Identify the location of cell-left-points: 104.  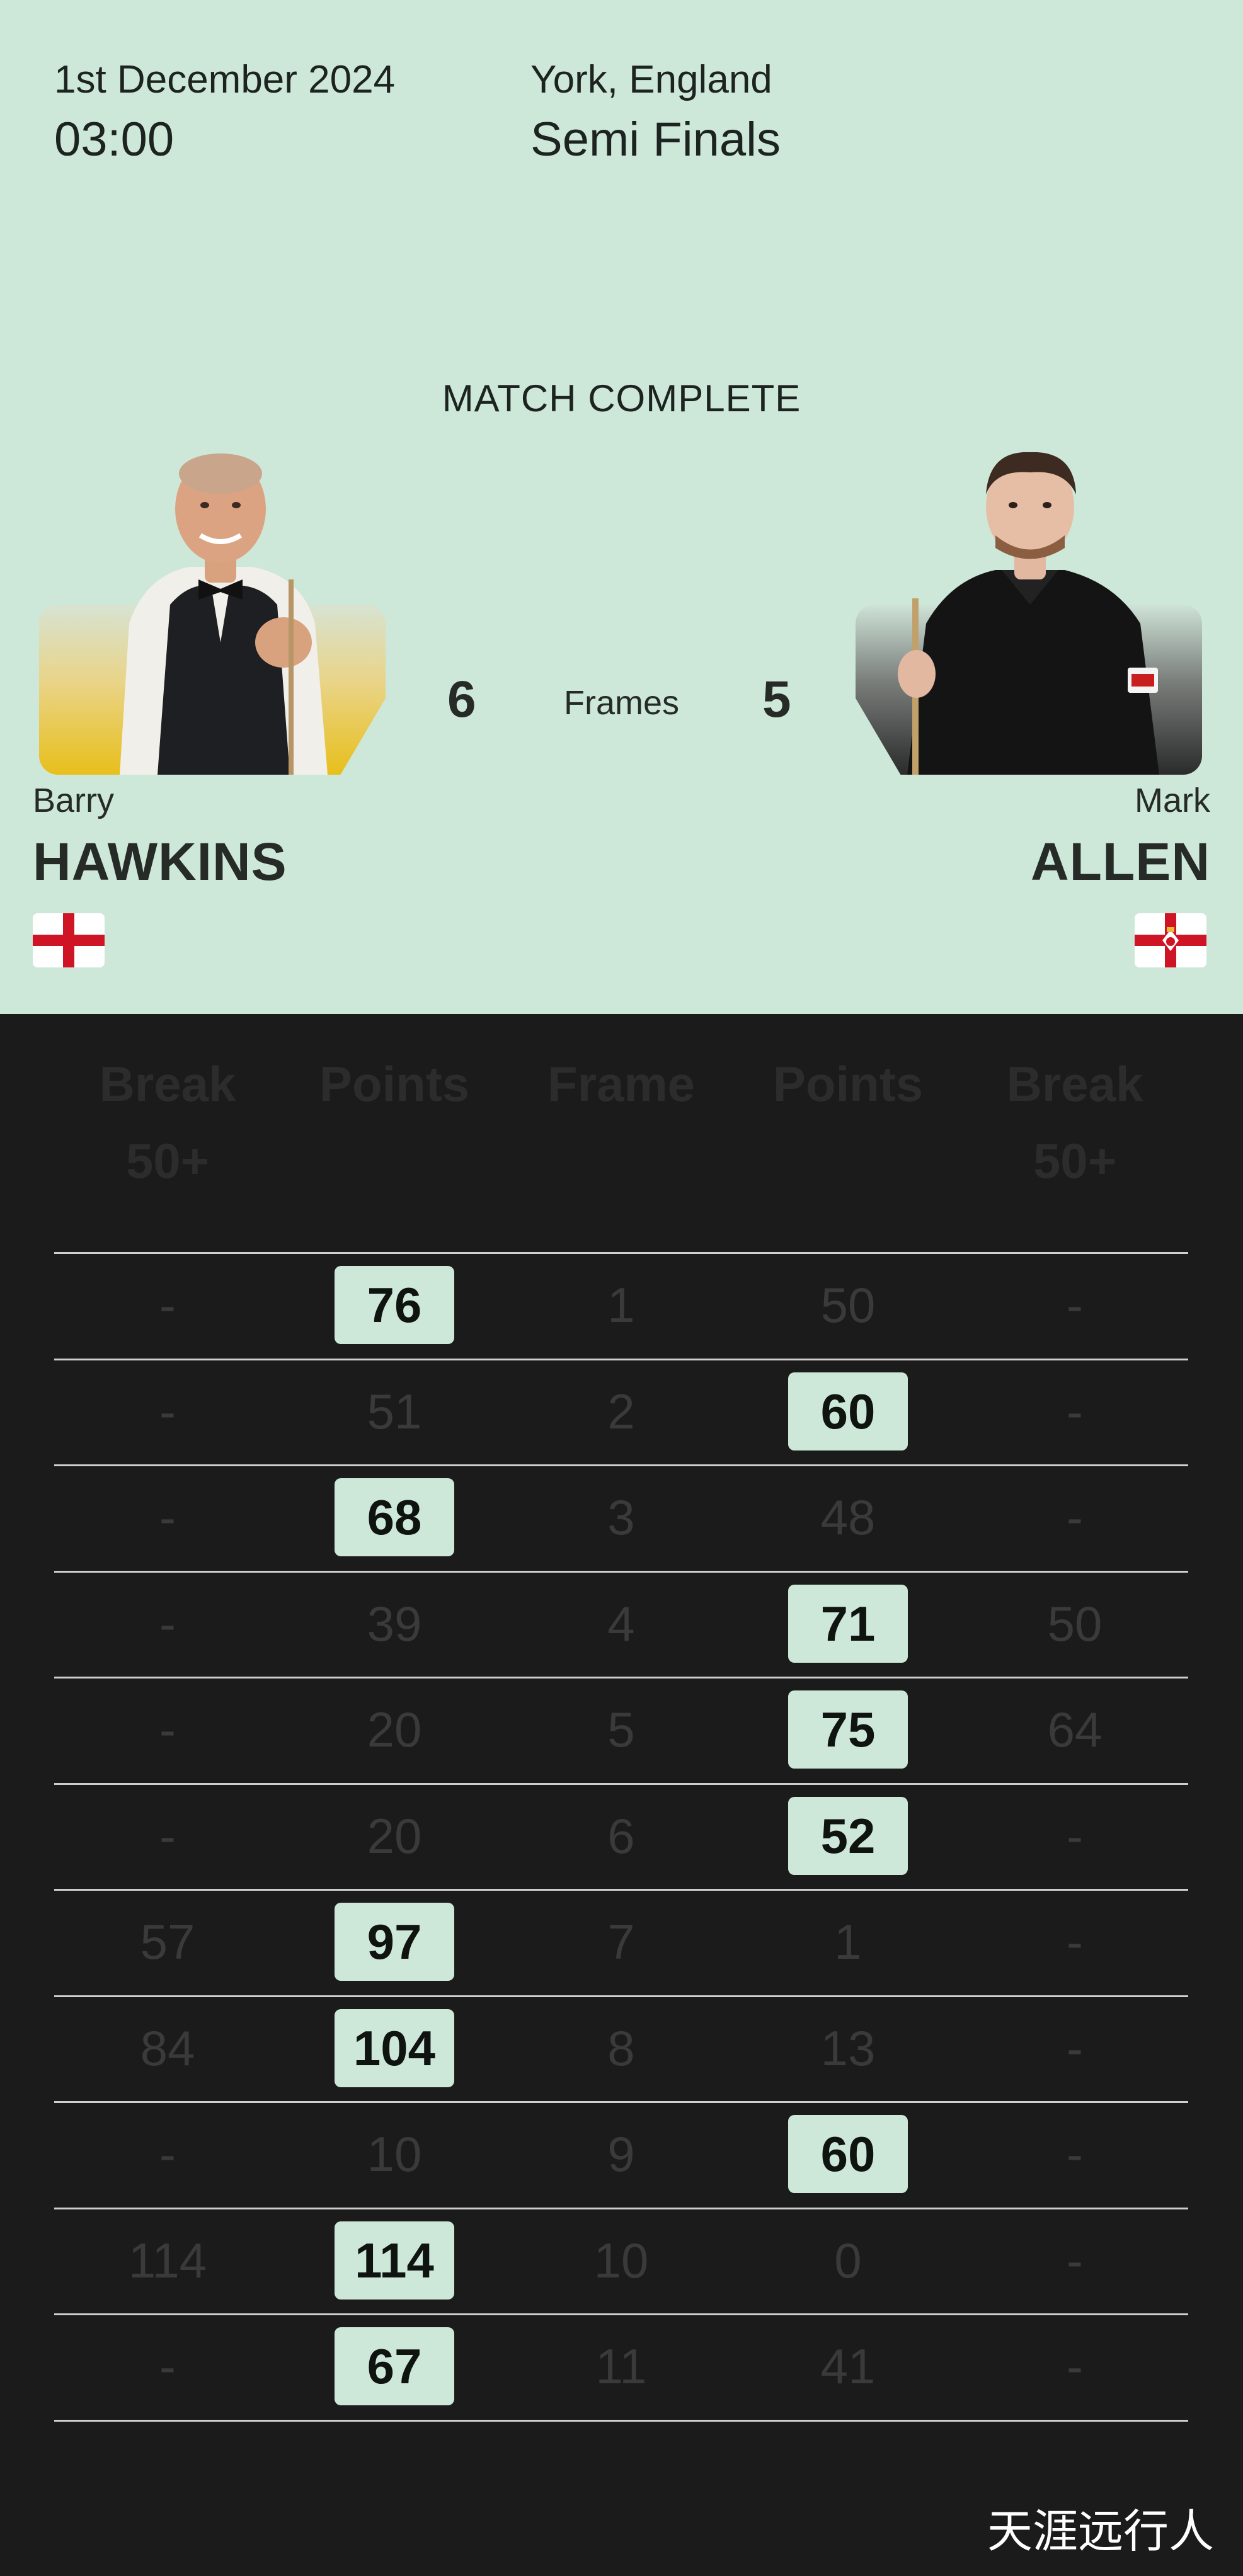
(394, 2048).